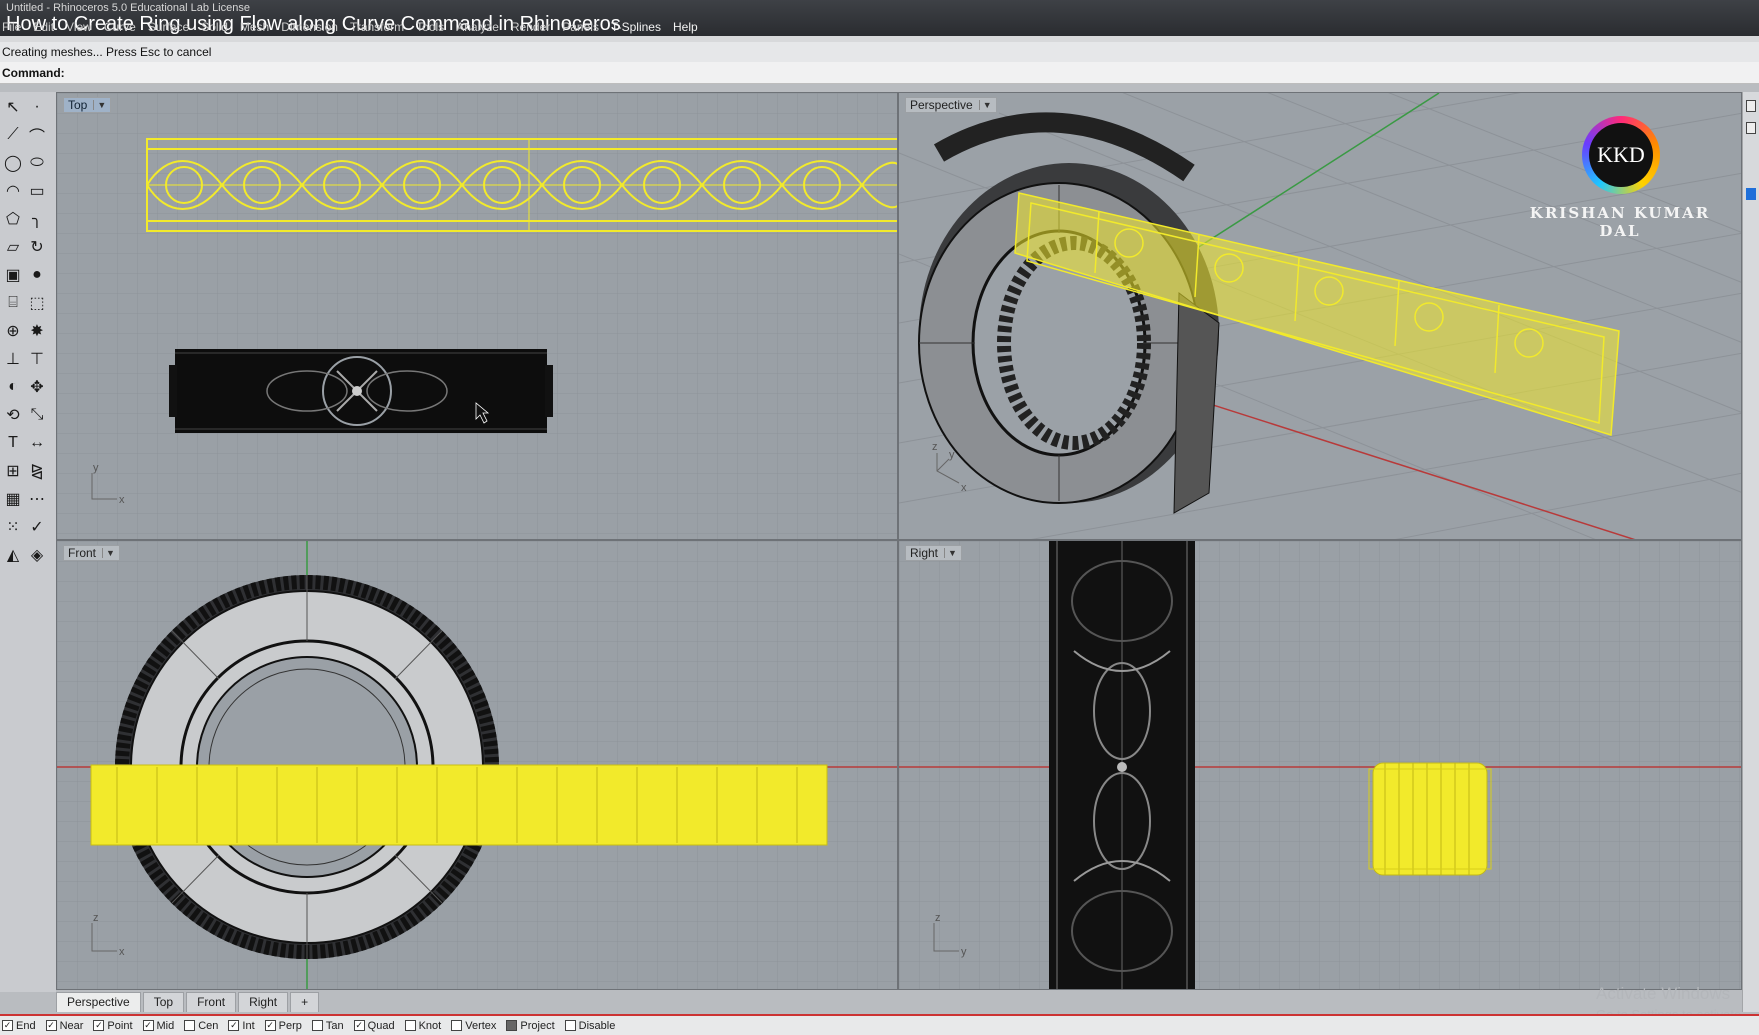  Describe the element at coordinates (158, 1026) in the screenshot. I see `osnap-mid: Mid` at that location.